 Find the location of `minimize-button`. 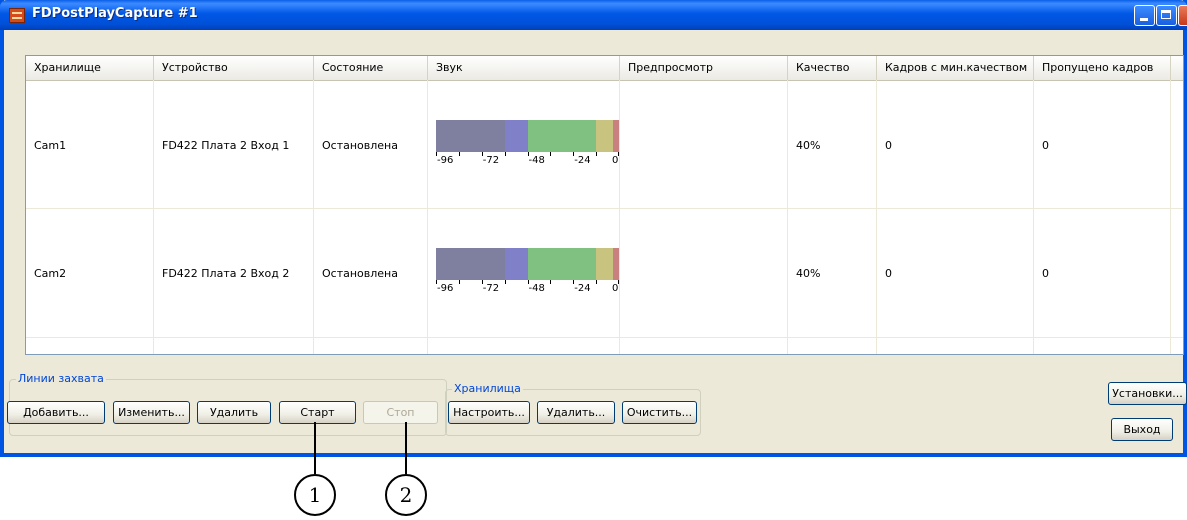

minimize-button is located at coordinates (1144, 15).